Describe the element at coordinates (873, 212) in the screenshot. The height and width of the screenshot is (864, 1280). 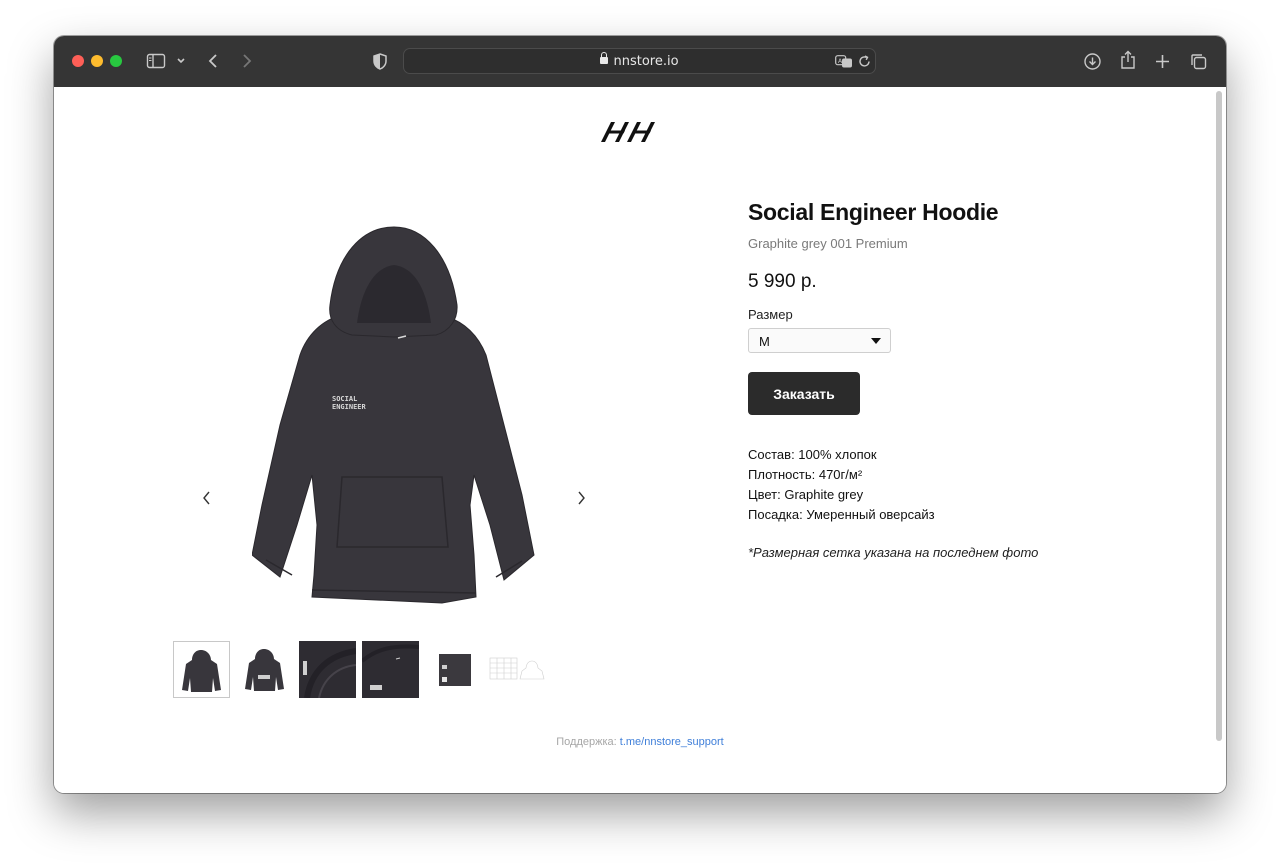
I see `product-title: Social Engineer Hoodie` at that location.